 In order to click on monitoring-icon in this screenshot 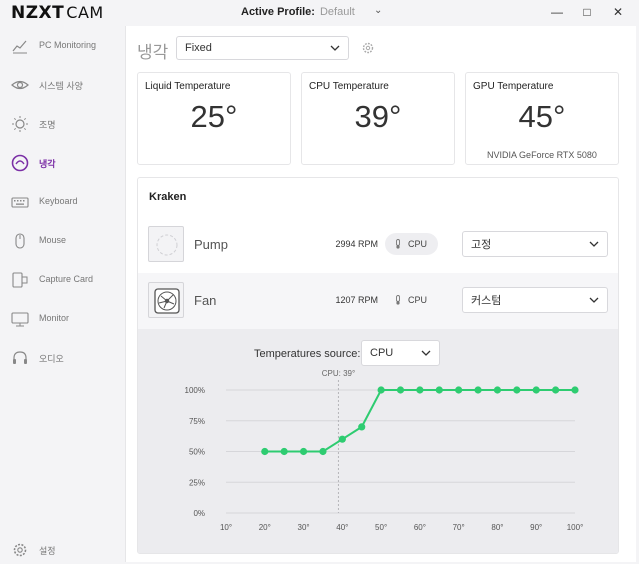, I will do `click(19, 47)`.